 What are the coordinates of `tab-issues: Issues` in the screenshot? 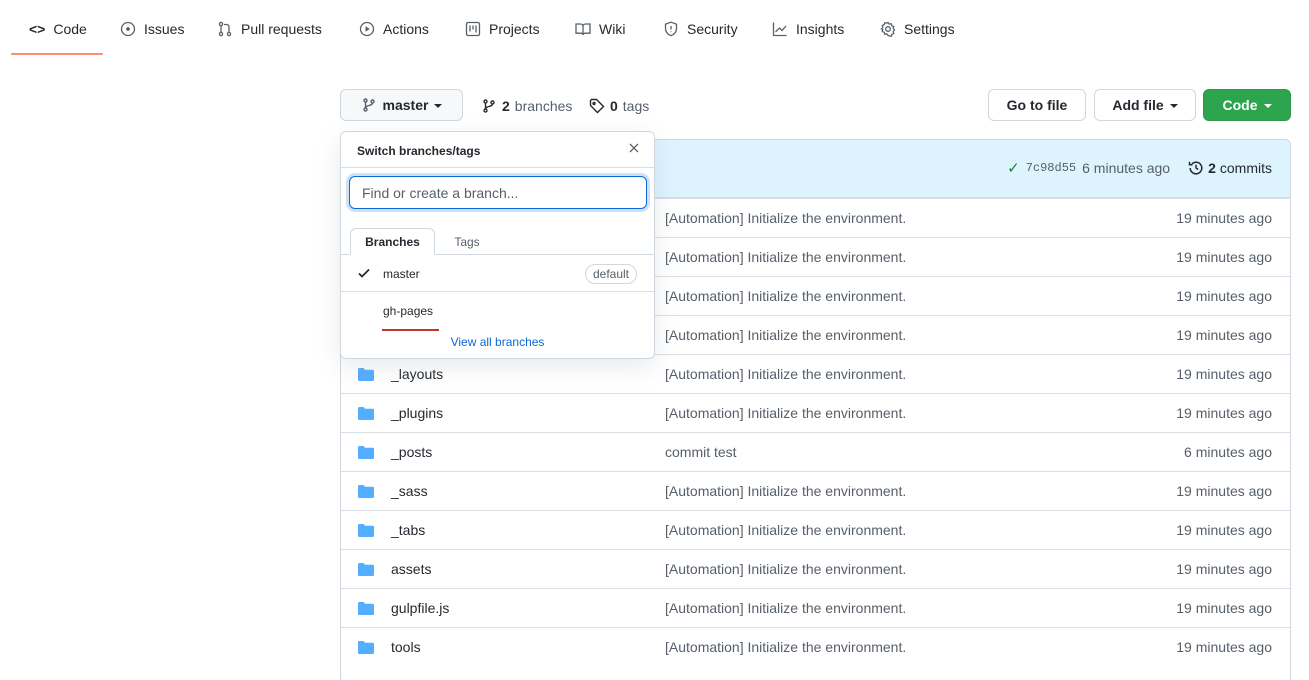 It's located at (152, 29).